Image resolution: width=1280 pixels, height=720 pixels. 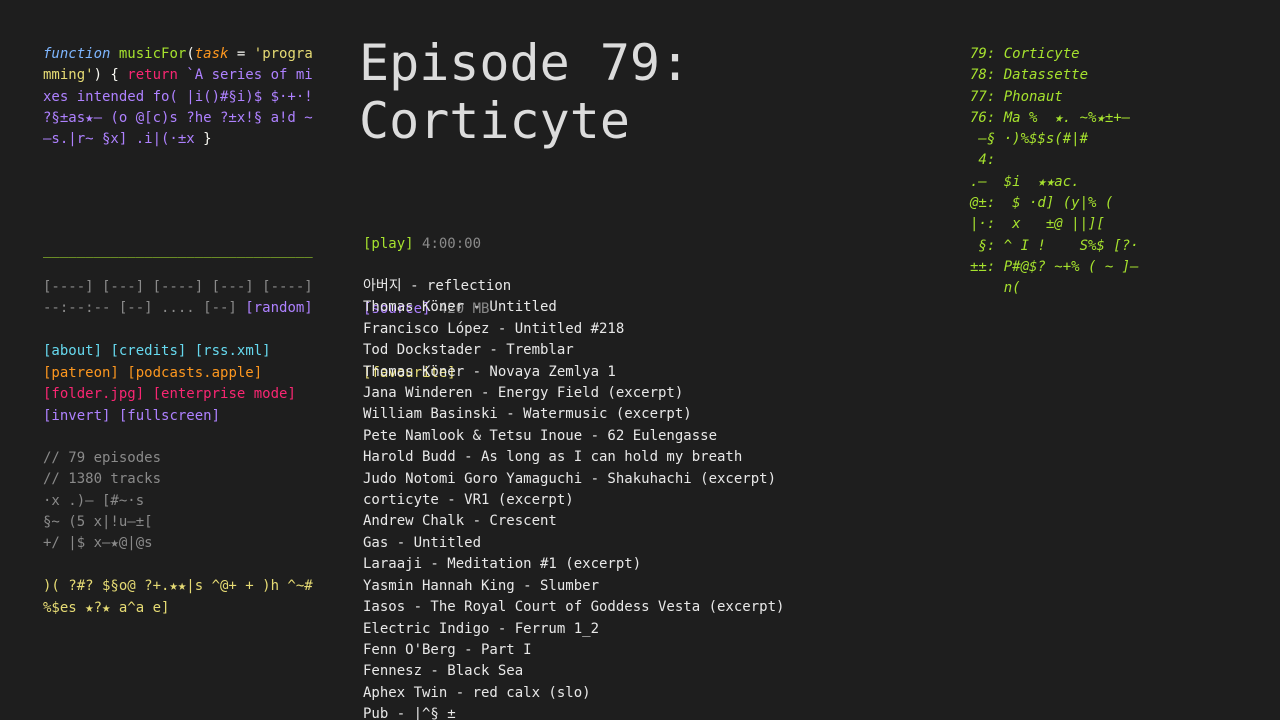 What do you see at coordinates (1054, 75) in the screenshot?
I see `episode-link: 78: Datassette` at bounding box center [1054, 75].